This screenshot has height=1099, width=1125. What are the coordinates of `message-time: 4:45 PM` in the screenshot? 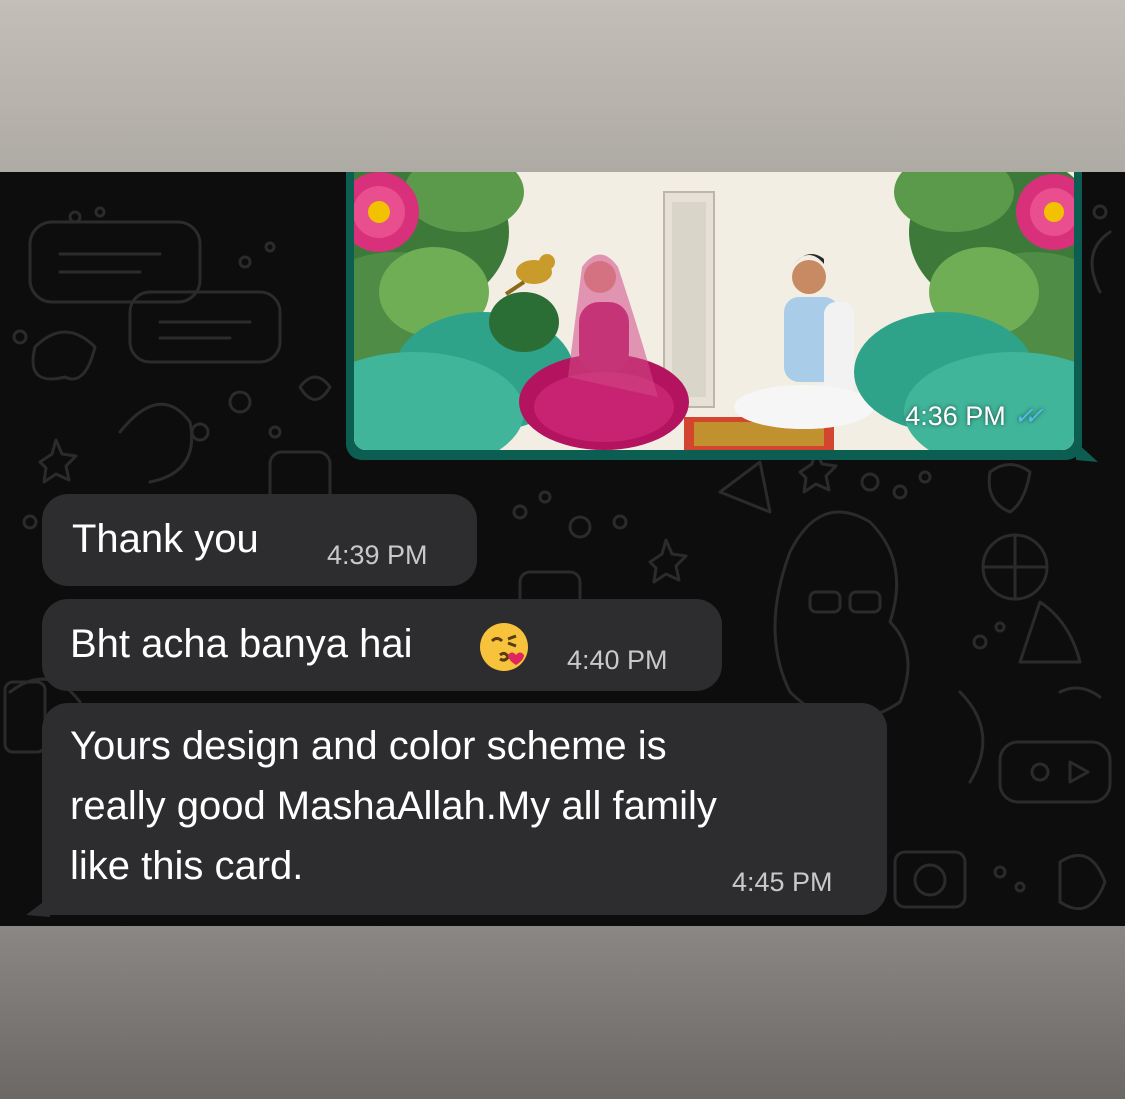 It's located at (782, 882).